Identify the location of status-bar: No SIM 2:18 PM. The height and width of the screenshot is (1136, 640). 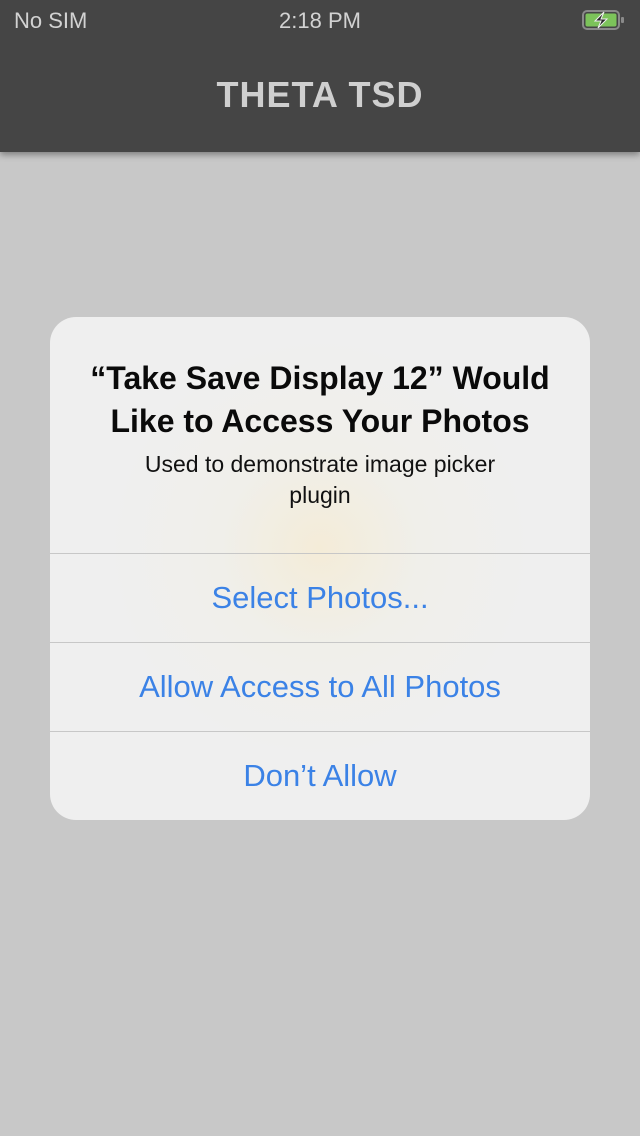
(320, 20).